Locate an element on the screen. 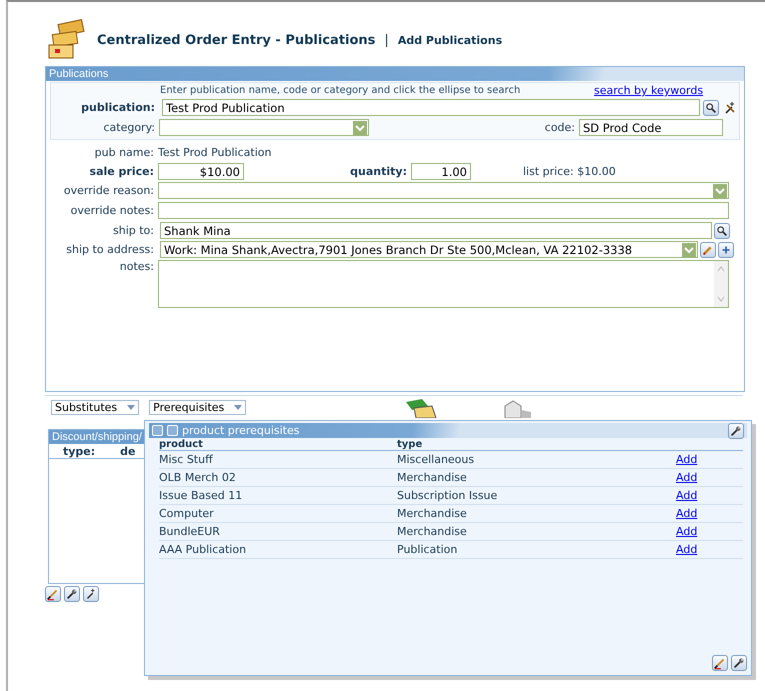 This screenshot has width=765, height=691. table-cell: AAA Publication is located at coordinates (202, 549).